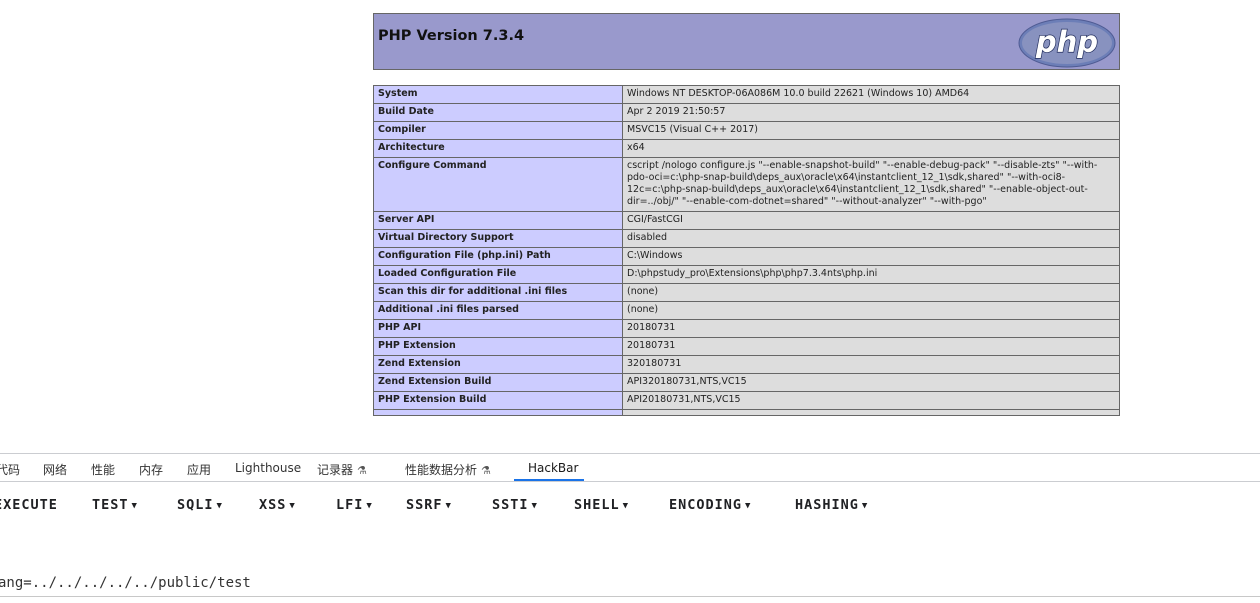 This screenshot has height=603, width=1260. Describe the element at coordinates (827, 505) in the screenshot. I see `hashing-label: HASHING` at that location.